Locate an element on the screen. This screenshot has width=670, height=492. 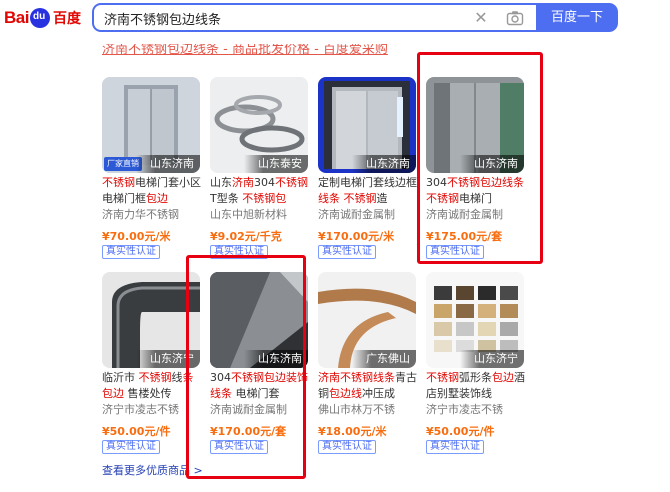
seller-name: 佛山市林万不锈 is located at coordinates (356, 409).